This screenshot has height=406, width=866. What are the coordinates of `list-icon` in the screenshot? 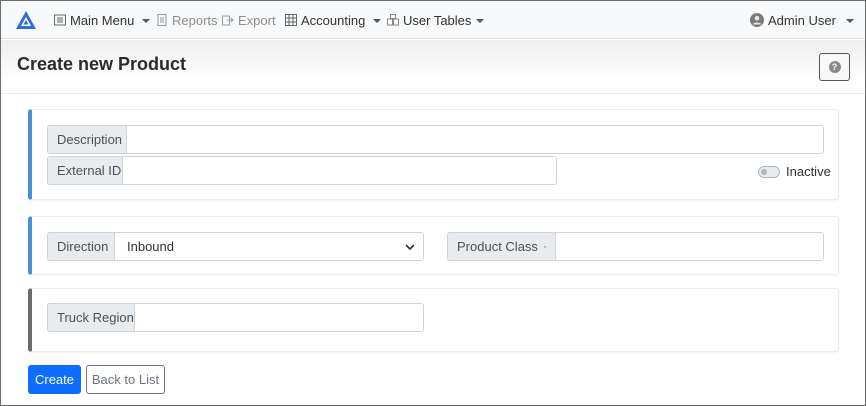 It's located at (60, 20).